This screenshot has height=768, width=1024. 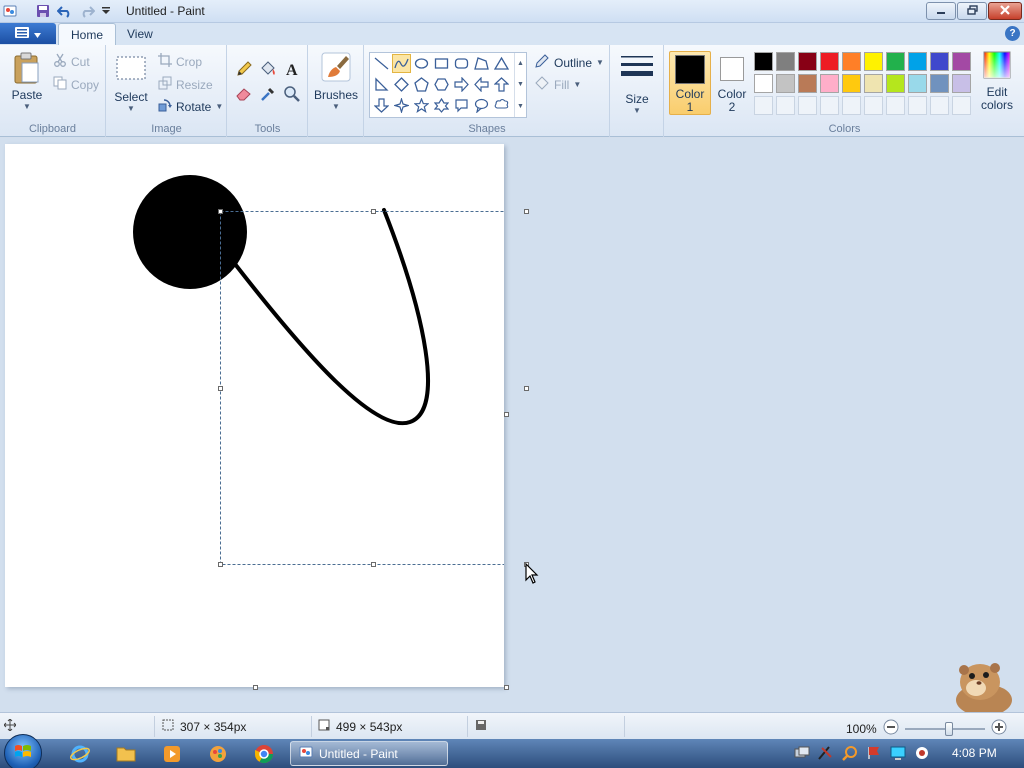 I want to click on customize-dropdown-icon, so click(x=106, y=11).